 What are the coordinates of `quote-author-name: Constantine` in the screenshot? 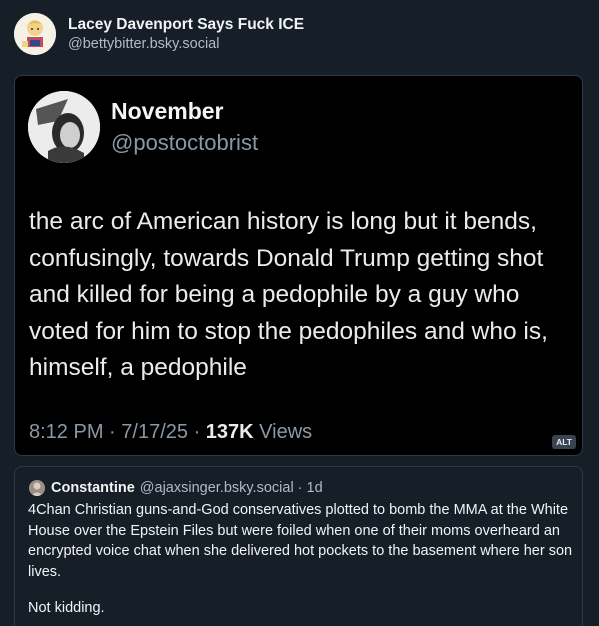 It's located at (93, 488).